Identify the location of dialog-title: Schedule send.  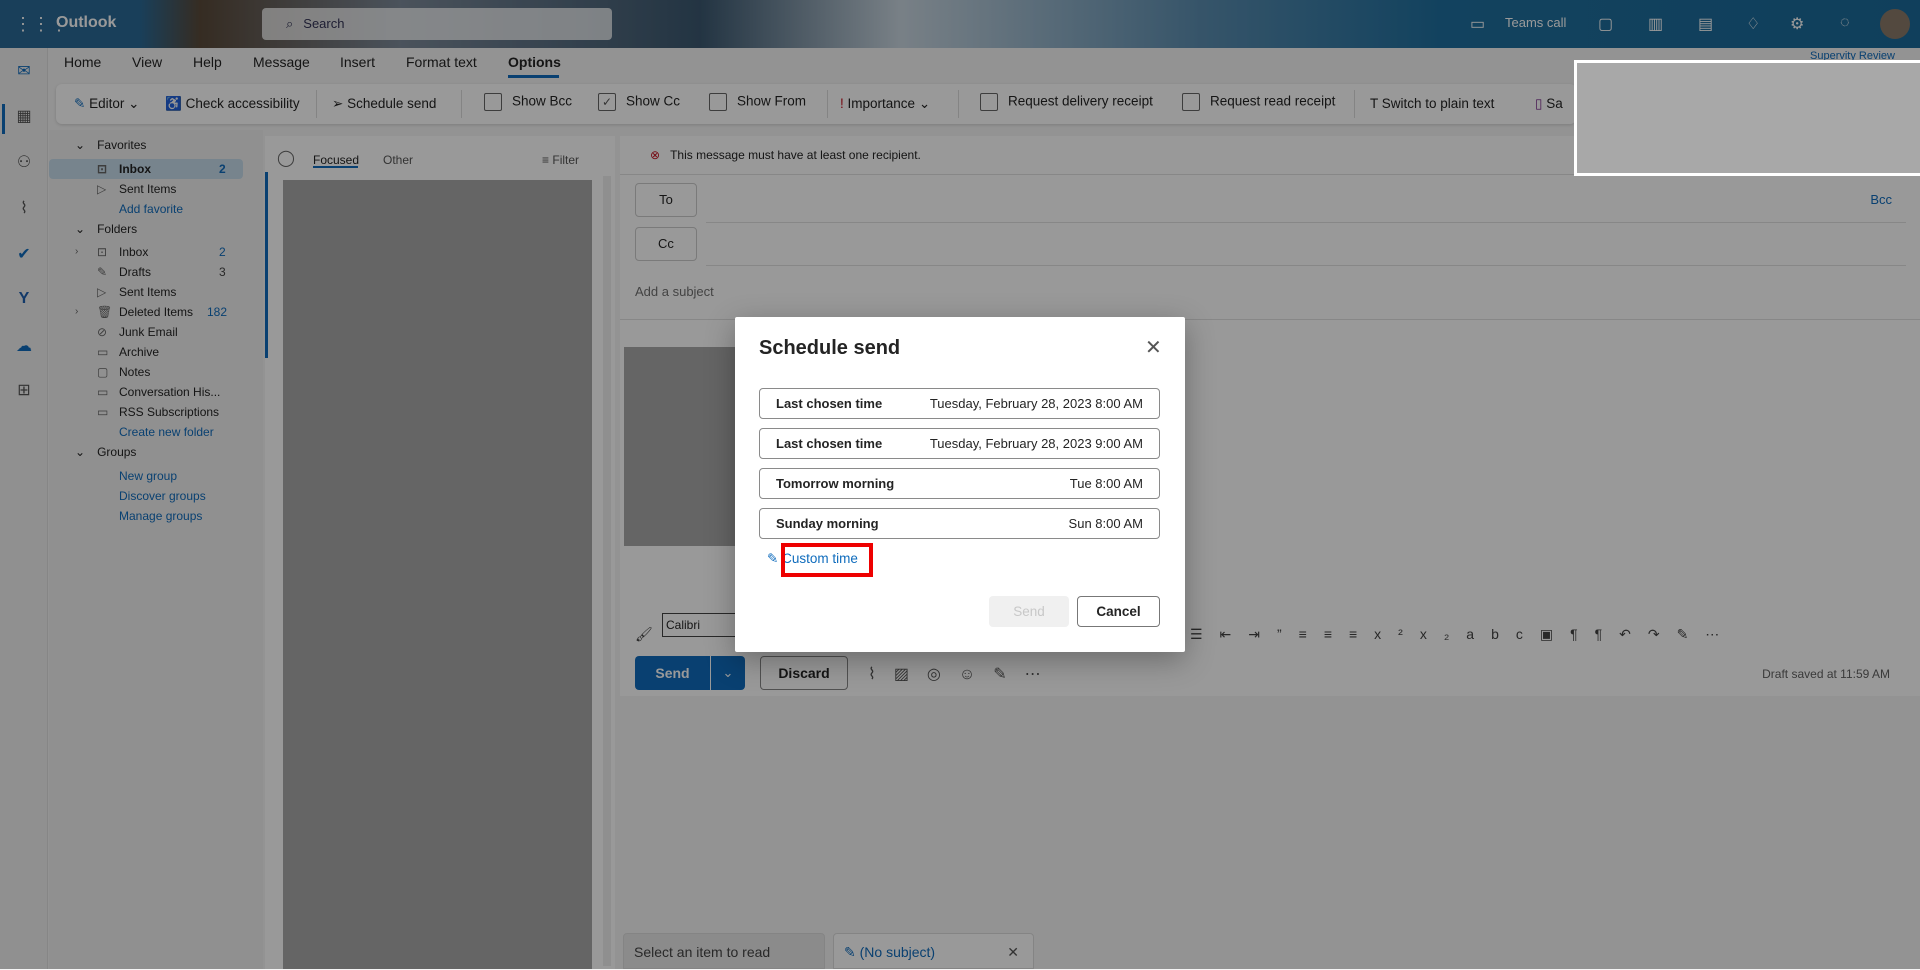
(830, 348).